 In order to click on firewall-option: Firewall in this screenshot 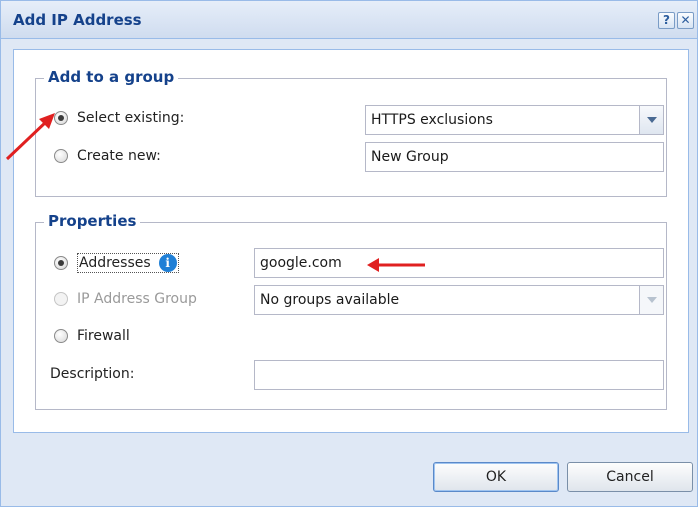, I will do `click(92, 336)`.